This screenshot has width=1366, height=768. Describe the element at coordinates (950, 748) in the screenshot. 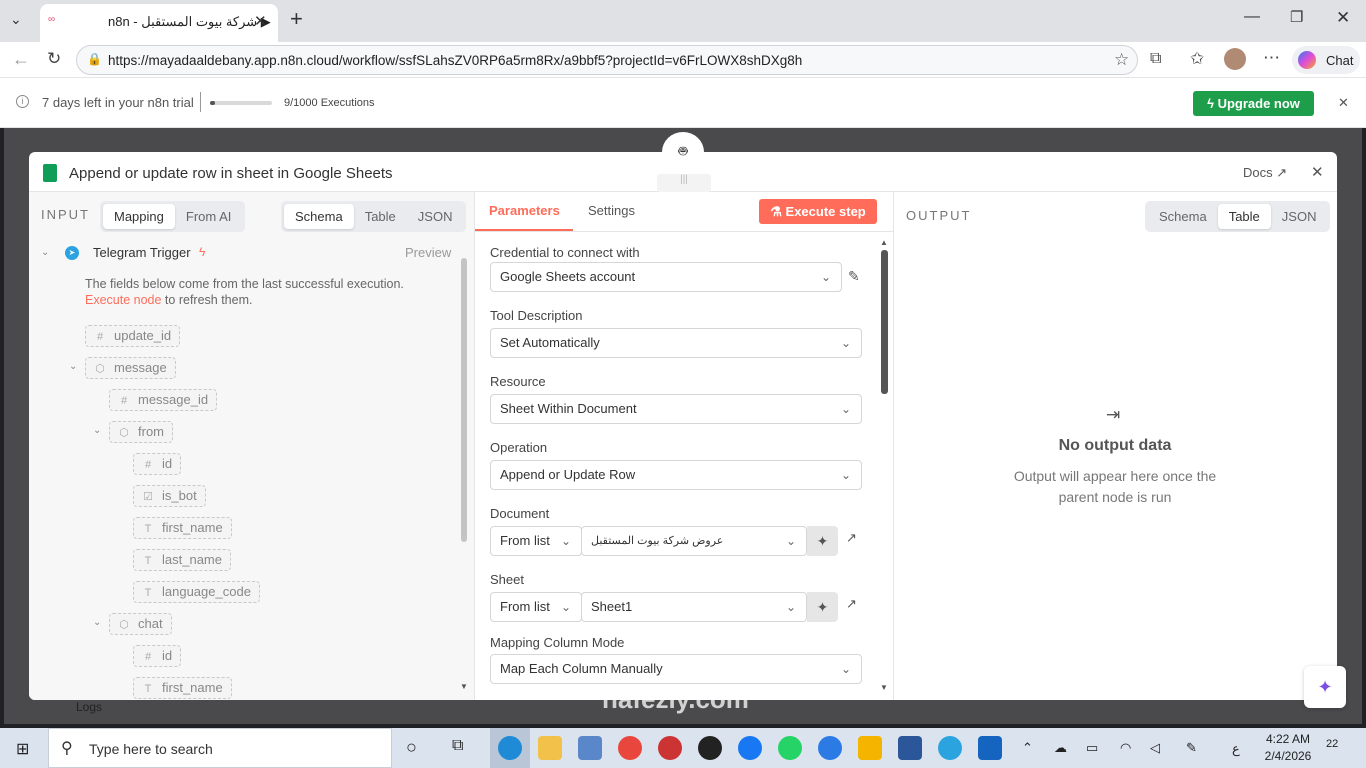

I see `telegram-app-icon` at that location.